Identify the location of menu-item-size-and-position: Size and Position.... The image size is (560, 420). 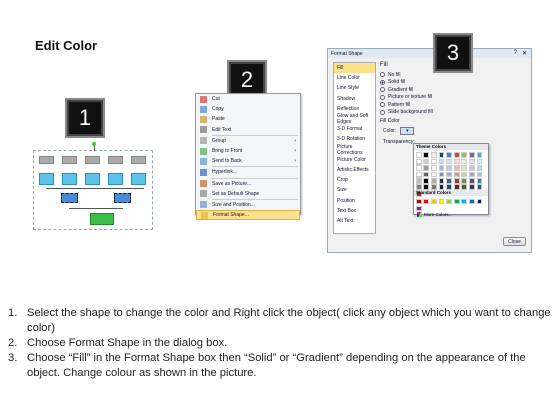
(248, 205).